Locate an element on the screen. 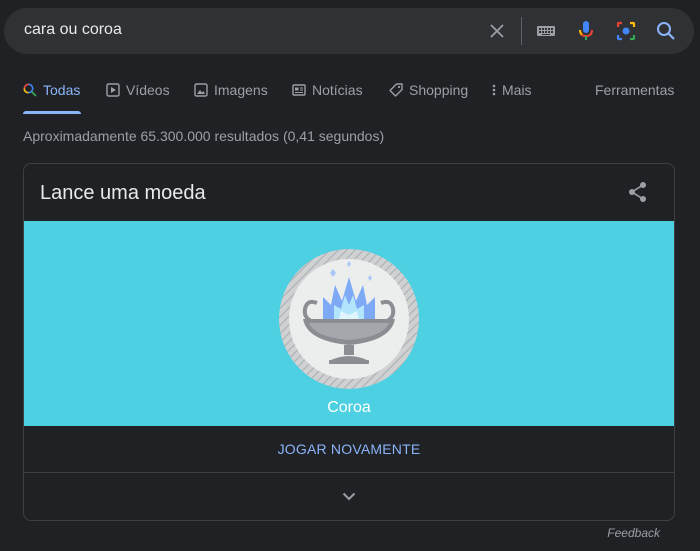 The height and width of the screenshot is (551, 700). news-icon is located at coordinates (299, 90).